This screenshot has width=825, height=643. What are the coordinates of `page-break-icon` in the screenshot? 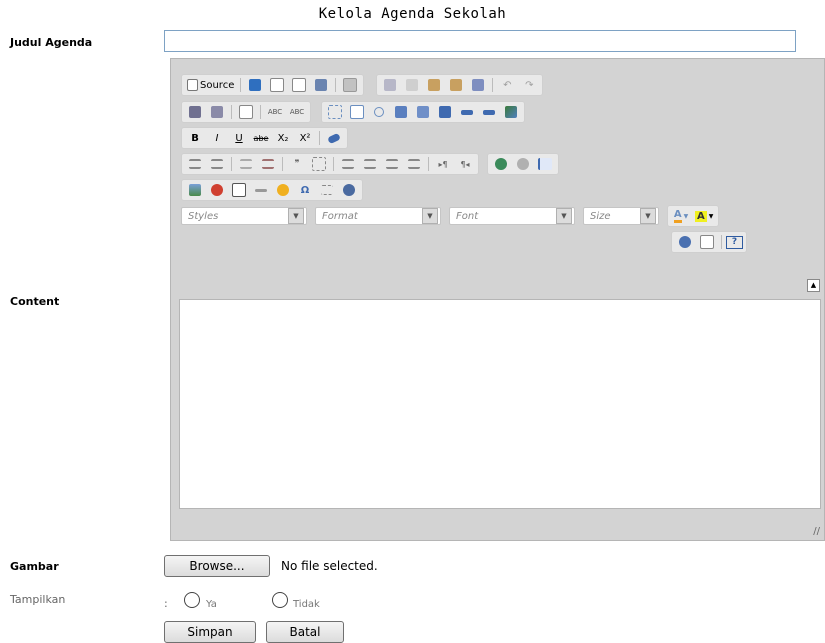 It's located at (327, 190).